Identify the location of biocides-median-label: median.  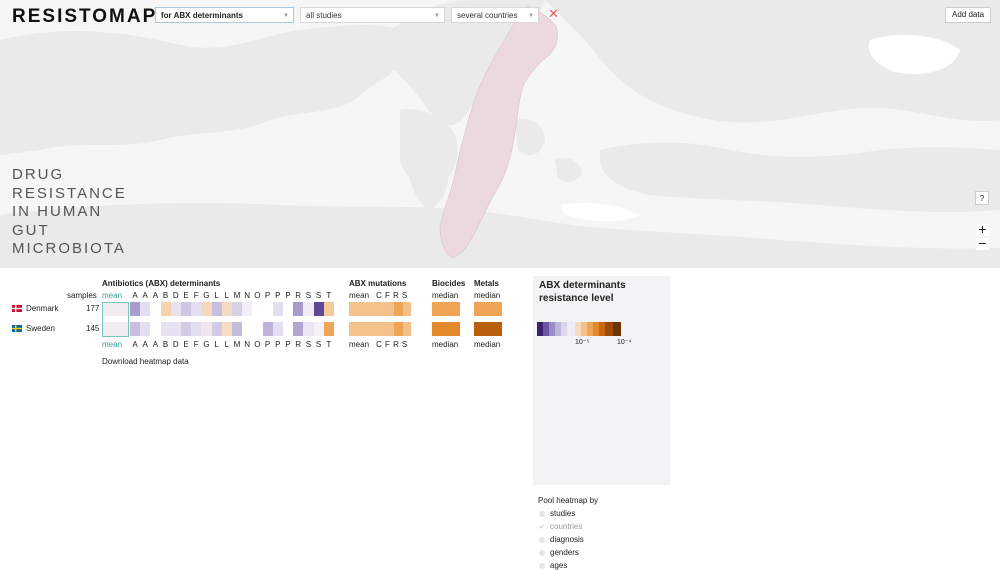
(445, 295).